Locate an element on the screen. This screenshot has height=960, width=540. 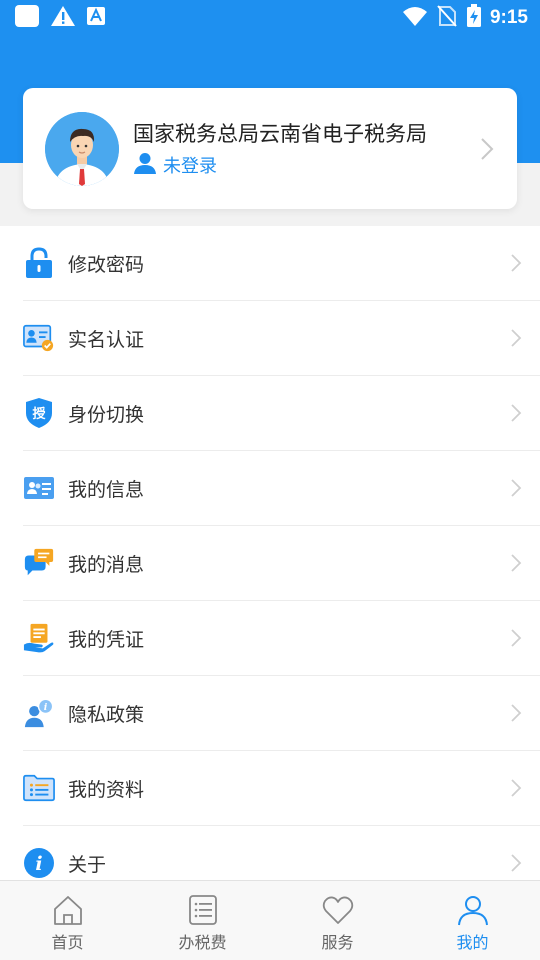
login-status: 未登录 is located at coordinates (306, 165).